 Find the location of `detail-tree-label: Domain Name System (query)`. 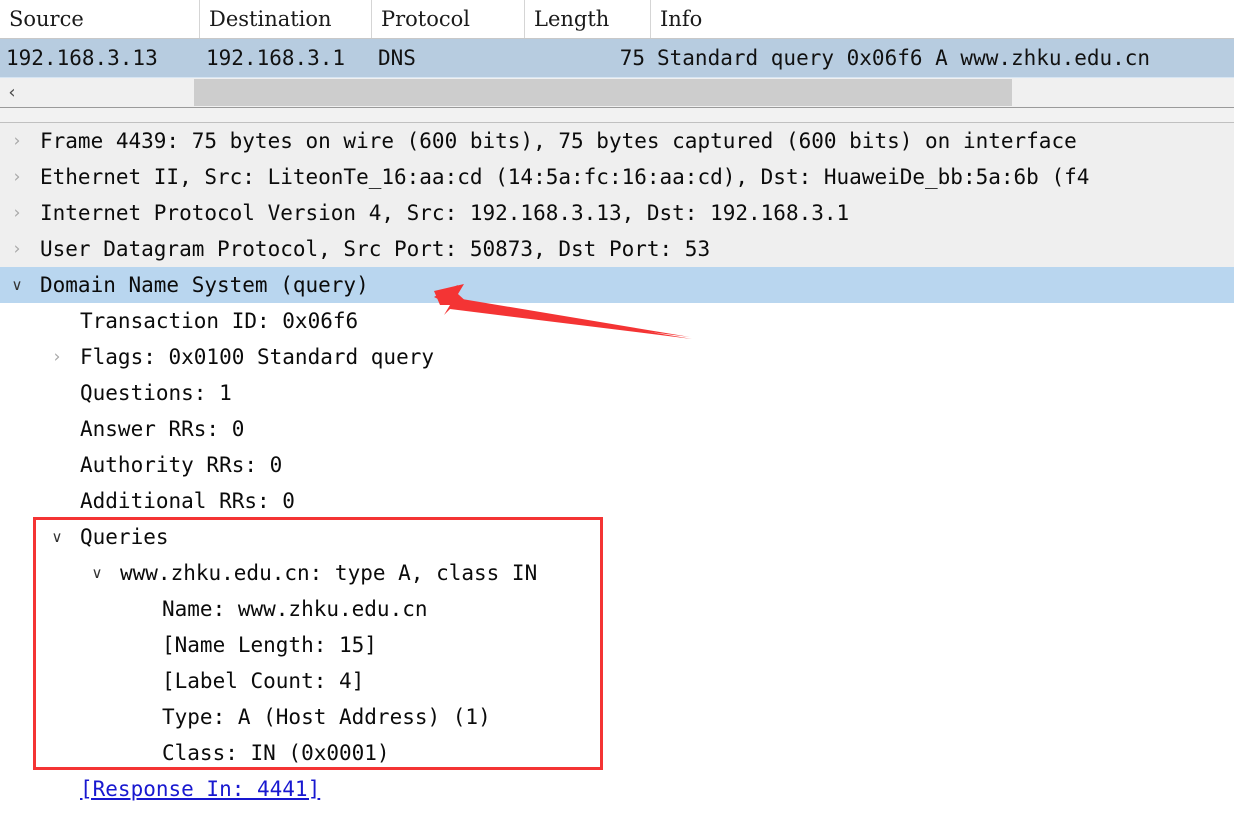

detail-tree-label: Domain Name System (query) is located at coordinates (204, 285).